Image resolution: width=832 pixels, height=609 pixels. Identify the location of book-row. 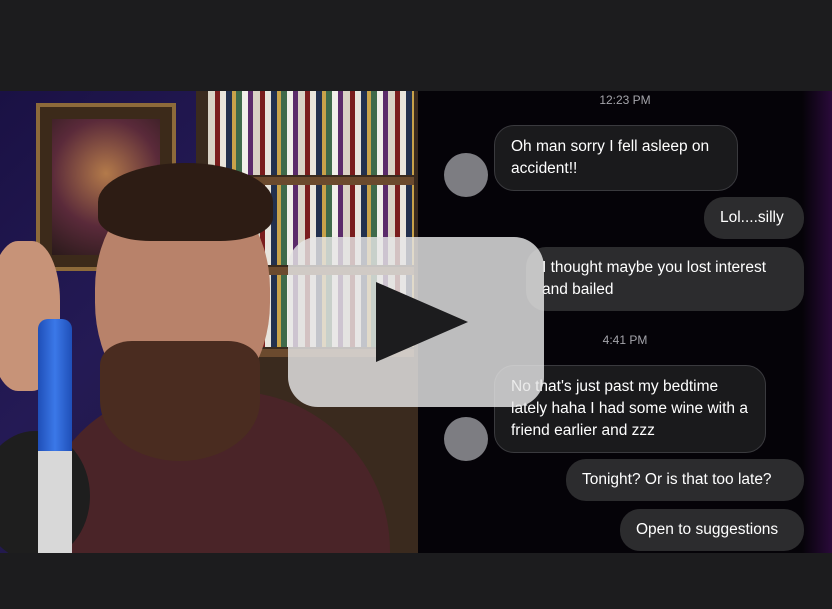
(311, 133).